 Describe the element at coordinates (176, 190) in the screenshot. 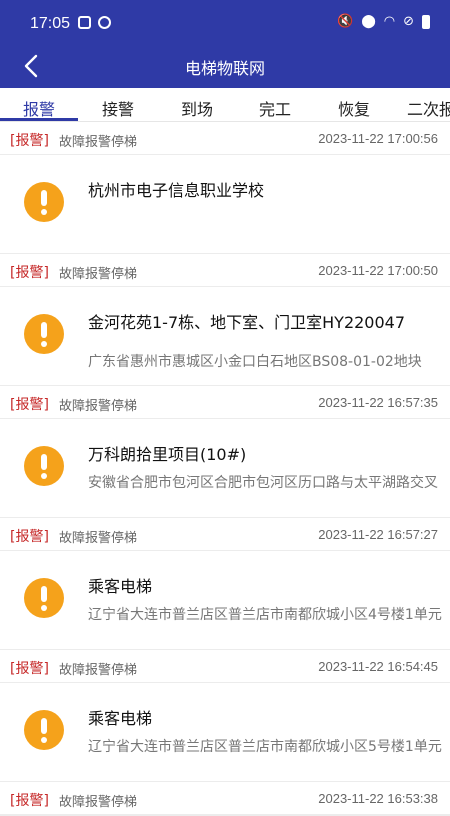

I see `elevator-name: 杭州市电子信息职业学校` at that location.